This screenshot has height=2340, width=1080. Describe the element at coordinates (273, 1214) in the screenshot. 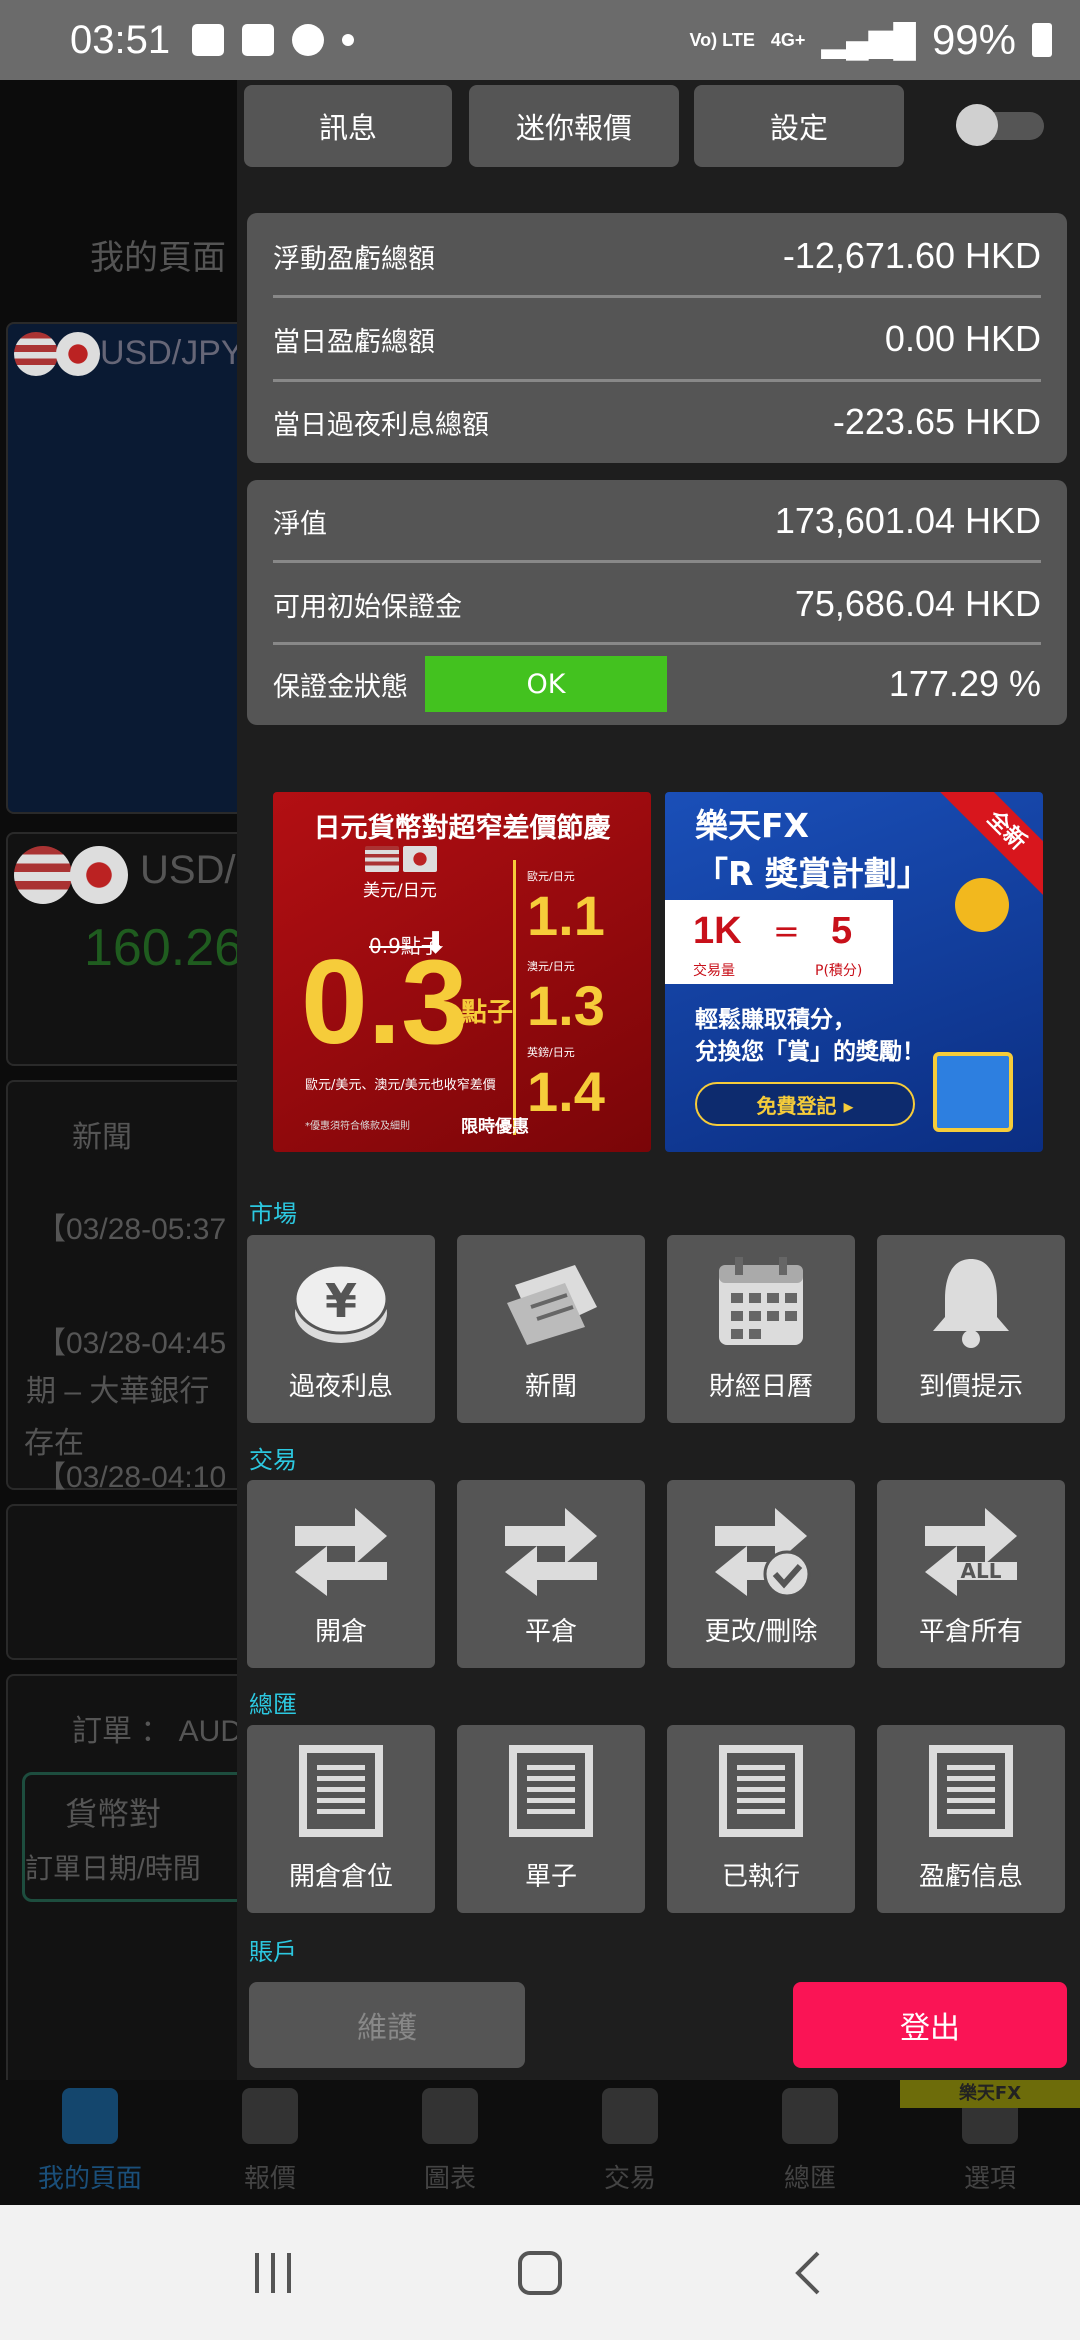

I see `section-market-title: 市場` at that location.